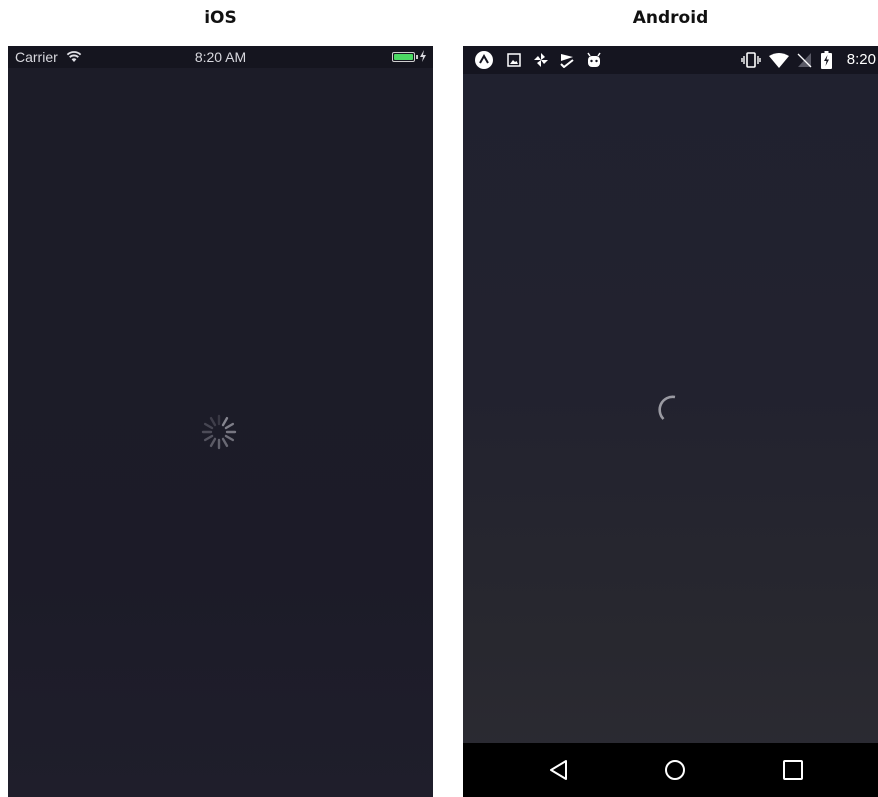 The width and height of the screenshot is (878, 797). Describe the element at coordinates (423, 56) in the screenshot. I see `charging-bolt-icon` at that location.